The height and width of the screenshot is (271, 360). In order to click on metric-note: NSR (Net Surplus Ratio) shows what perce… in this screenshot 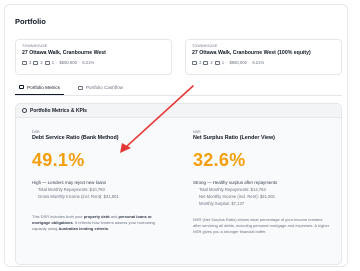, I will do `click(261, 225)`.